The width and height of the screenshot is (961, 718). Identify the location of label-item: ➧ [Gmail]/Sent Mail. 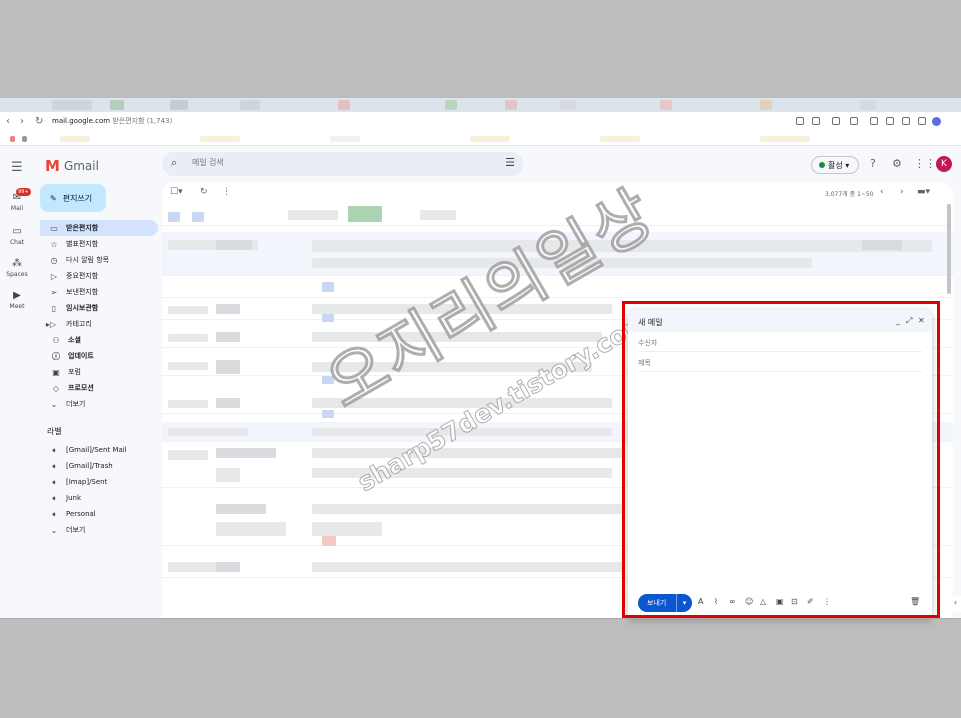
(99, 450).